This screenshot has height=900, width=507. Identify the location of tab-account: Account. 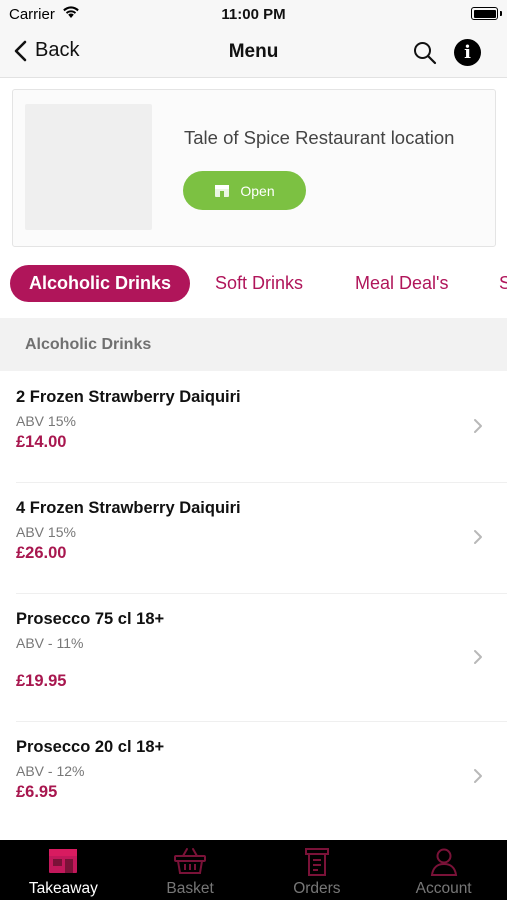
(443, 870).